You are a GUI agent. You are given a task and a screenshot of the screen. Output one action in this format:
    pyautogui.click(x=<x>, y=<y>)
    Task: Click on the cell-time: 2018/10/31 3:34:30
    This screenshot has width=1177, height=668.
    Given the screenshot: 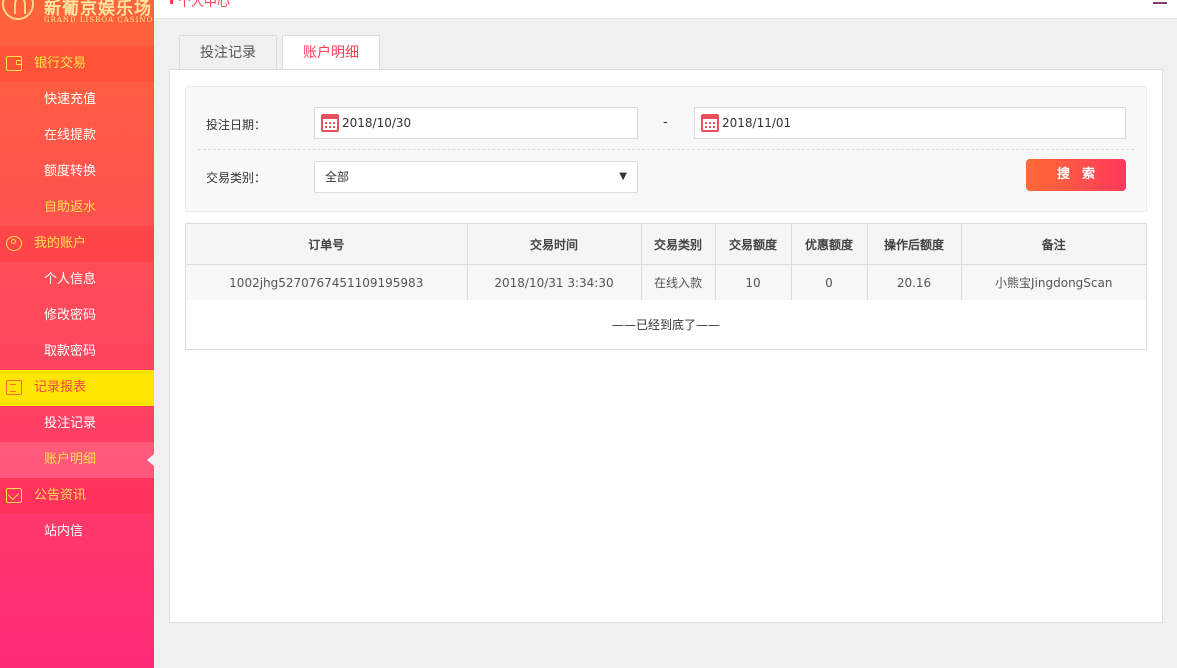 What is the action you would take?
    pyautogui.click(x=554, y=282)
    